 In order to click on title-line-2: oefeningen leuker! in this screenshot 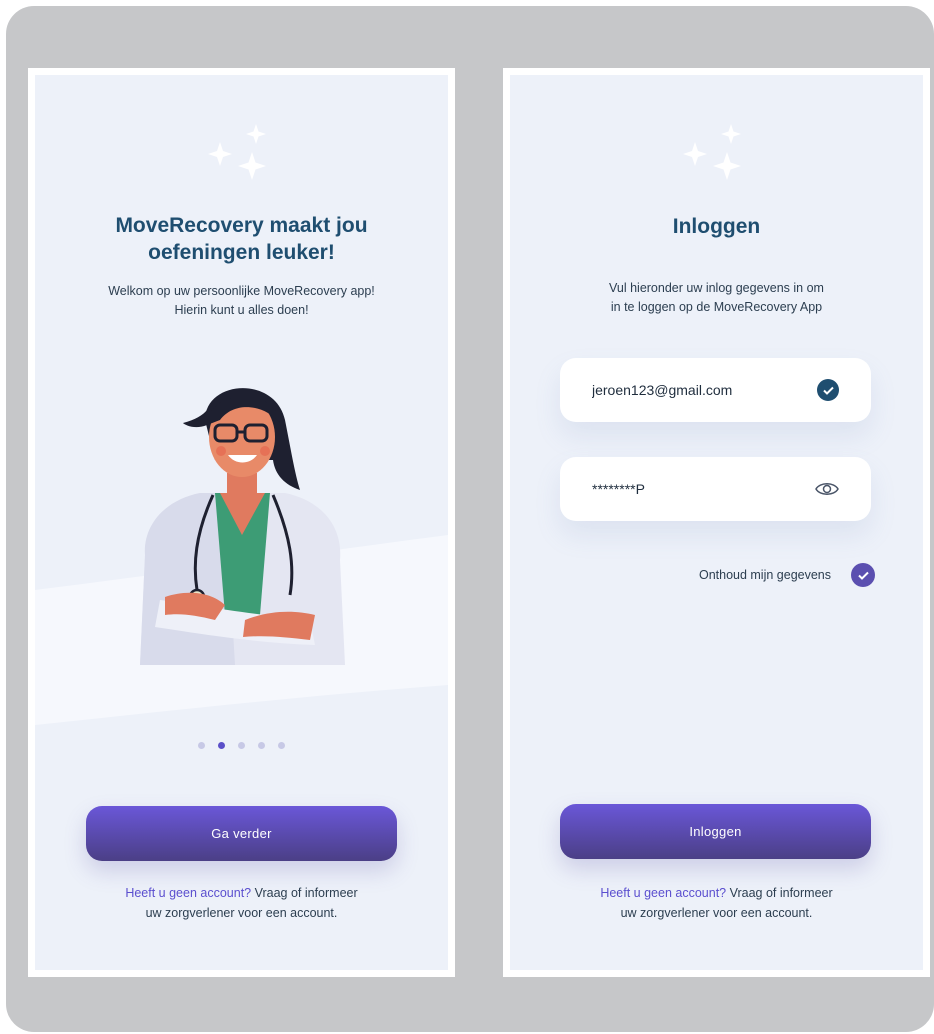, I will do `click(241, 252)`.